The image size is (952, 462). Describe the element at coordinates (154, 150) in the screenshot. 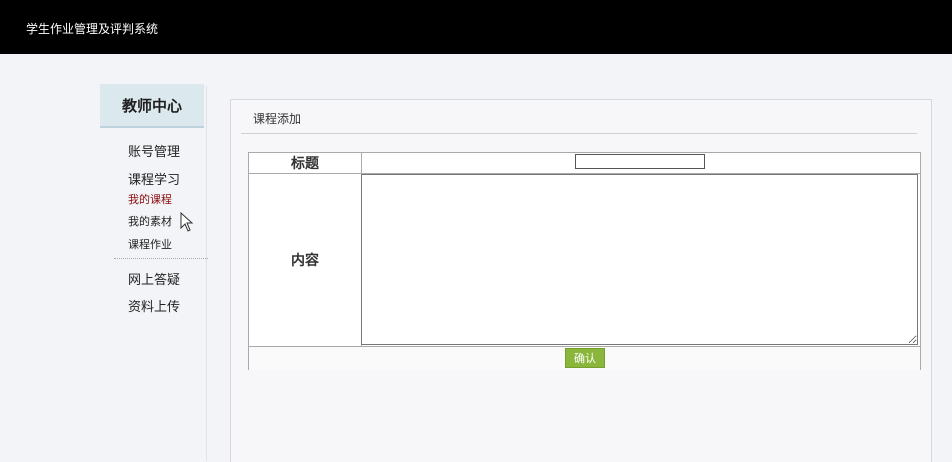

I see `sidebar-item-account: 账号管理` at that location.